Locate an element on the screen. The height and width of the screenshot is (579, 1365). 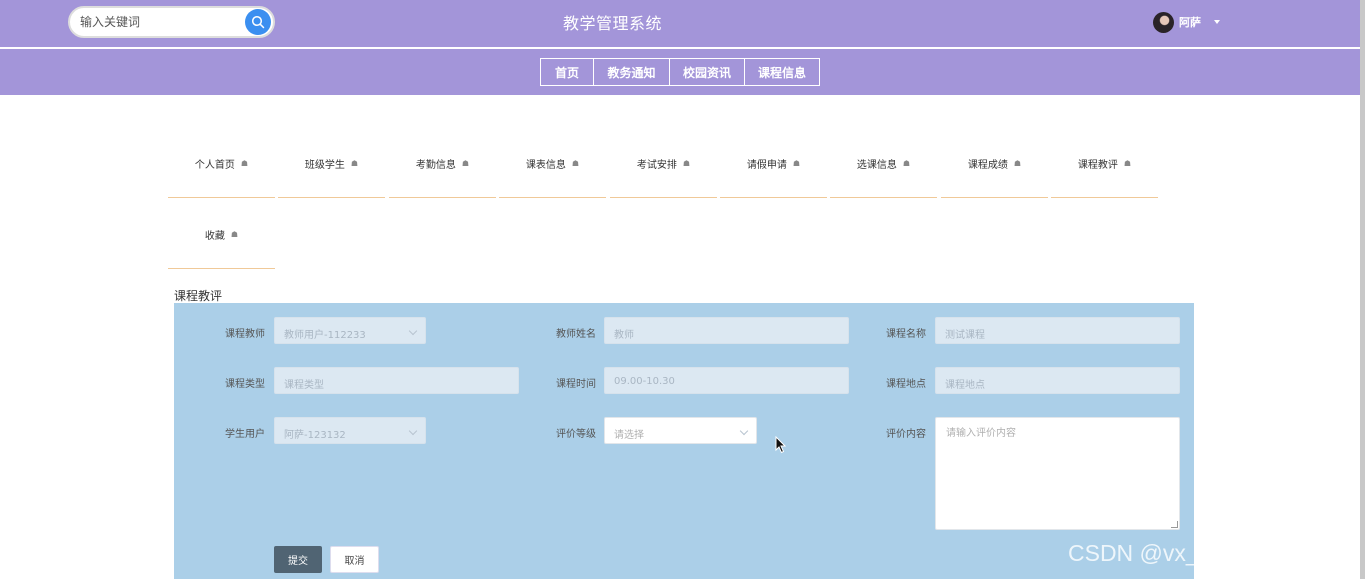
teacher-name-value: 教师 is located at coordinates (624, 335).